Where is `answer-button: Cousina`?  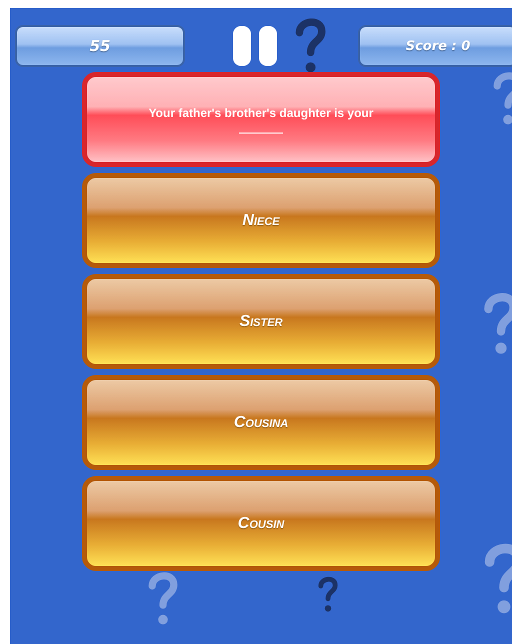
answer-button: Cousina is located at coordinates (261, 422).